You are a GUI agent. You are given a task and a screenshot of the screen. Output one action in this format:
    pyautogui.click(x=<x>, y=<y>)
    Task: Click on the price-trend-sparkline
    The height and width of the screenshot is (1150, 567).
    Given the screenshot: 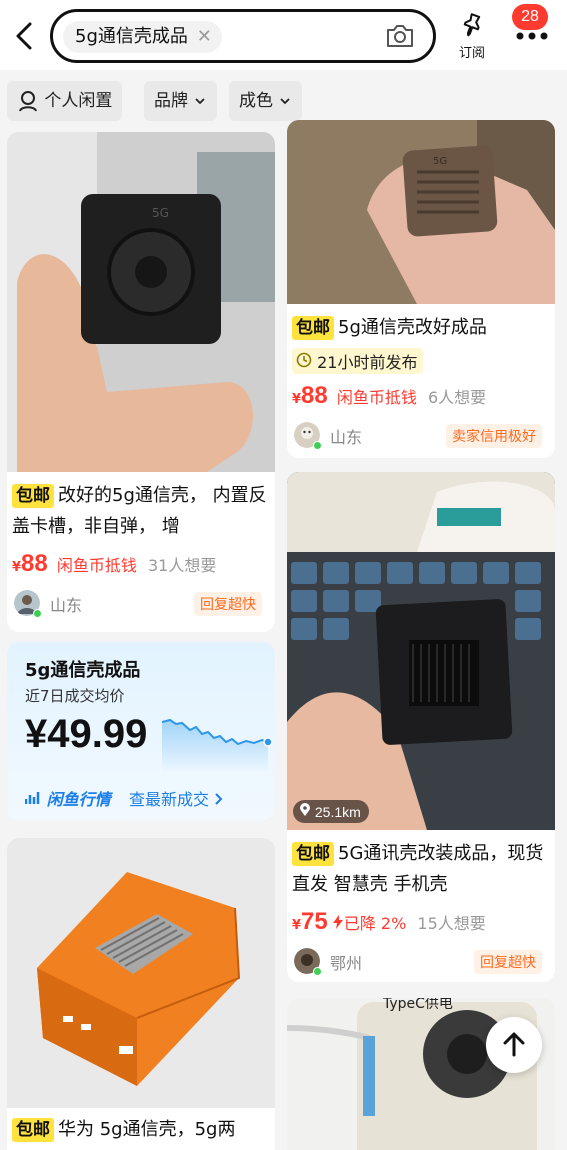 What is the action you would take?
    pyautogui.click(x=217, y=745)
    